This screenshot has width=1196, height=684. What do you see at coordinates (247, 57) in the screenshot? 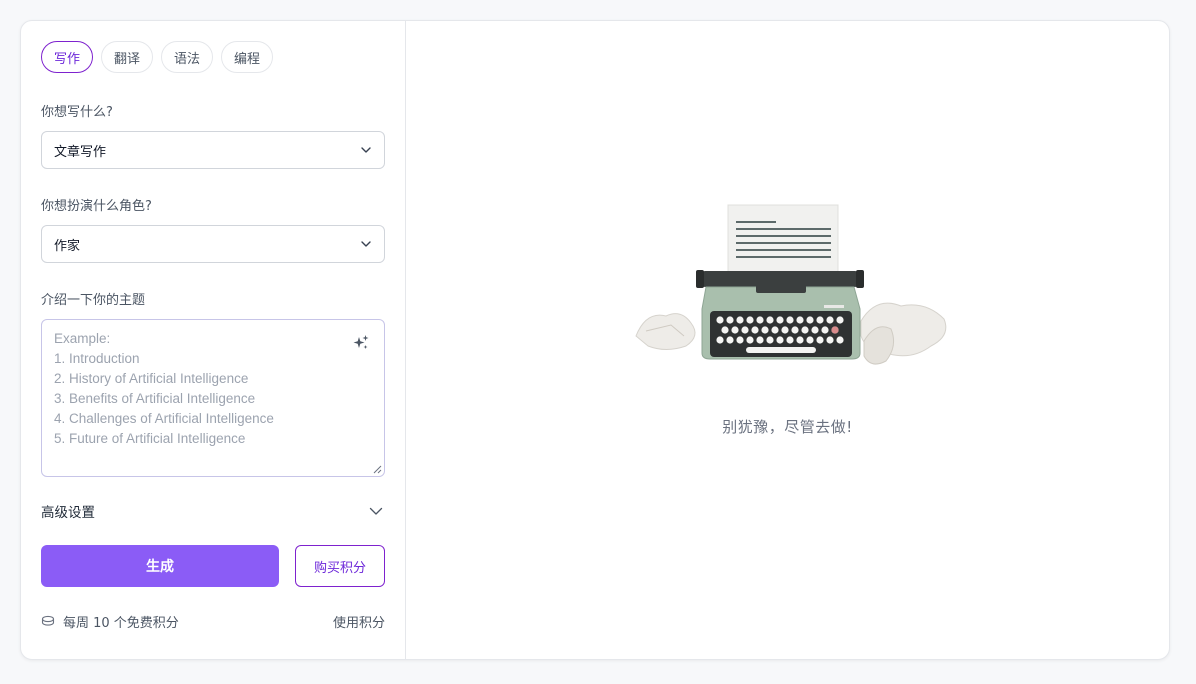
I see `tab-programming: 编程` at bounding box center [247, 57].